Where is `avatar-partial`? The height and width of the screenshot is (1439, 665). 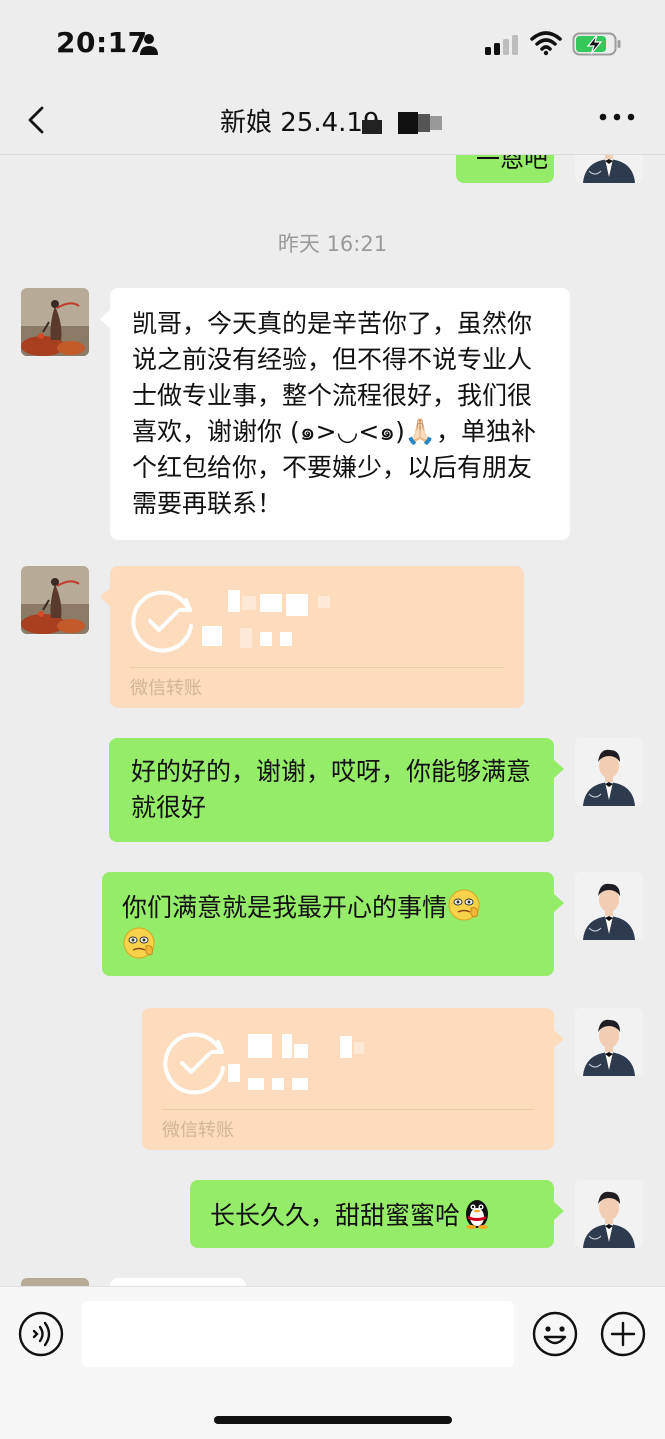
avatar-partial is located at coordinates (55, 1282).